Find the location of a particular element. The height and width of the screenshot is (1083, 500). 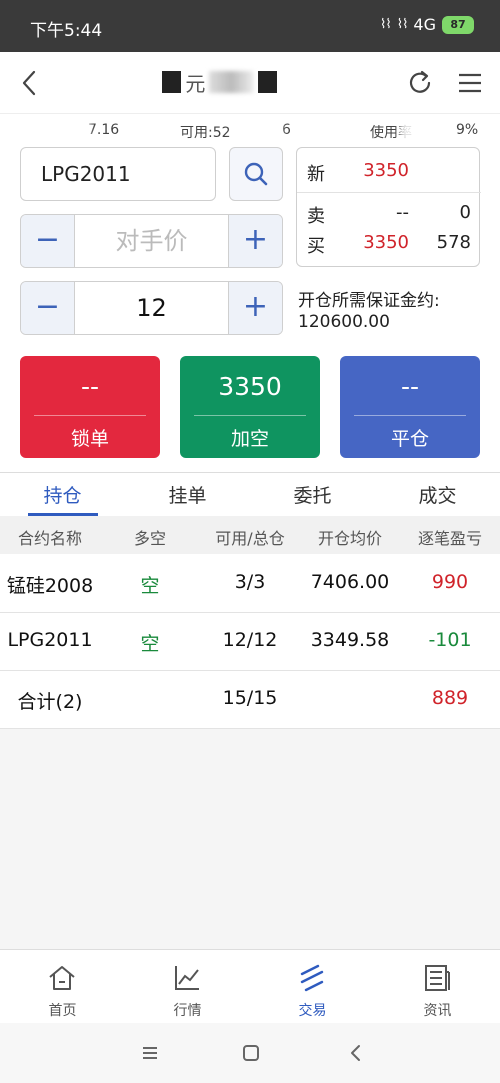

row-contract: 锰硅2008 is located at coordinates (50, 586).